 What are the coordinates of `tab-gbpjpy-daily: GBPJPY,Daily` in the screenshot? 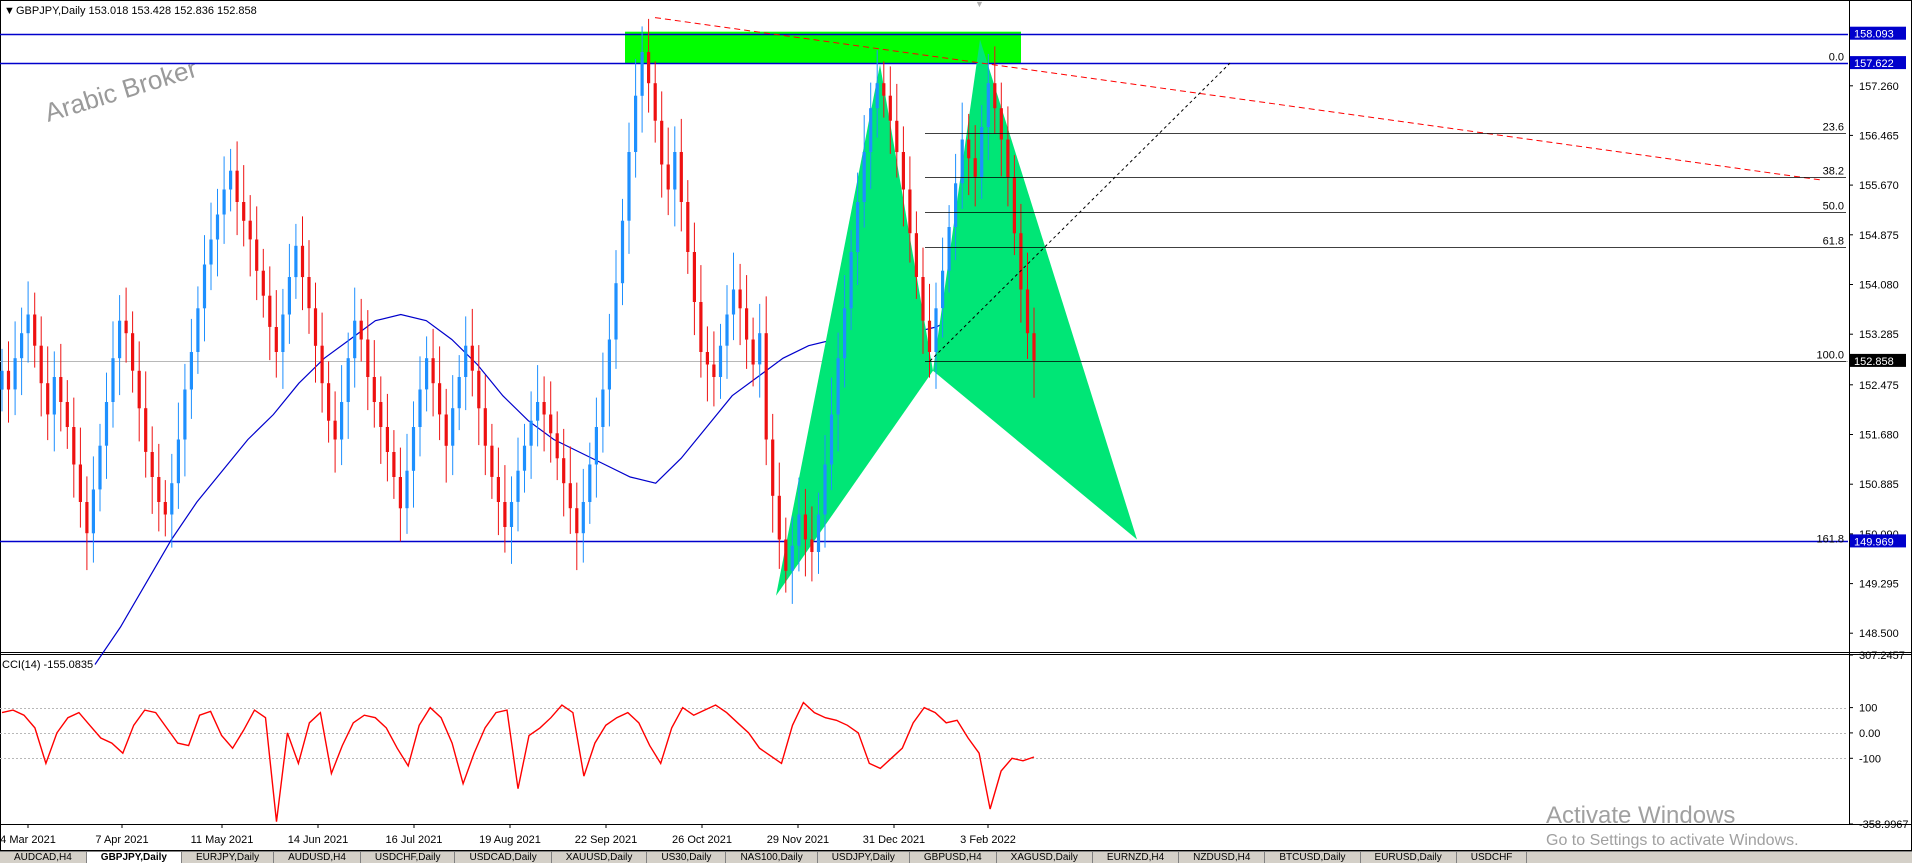 It's located at (134, 857).